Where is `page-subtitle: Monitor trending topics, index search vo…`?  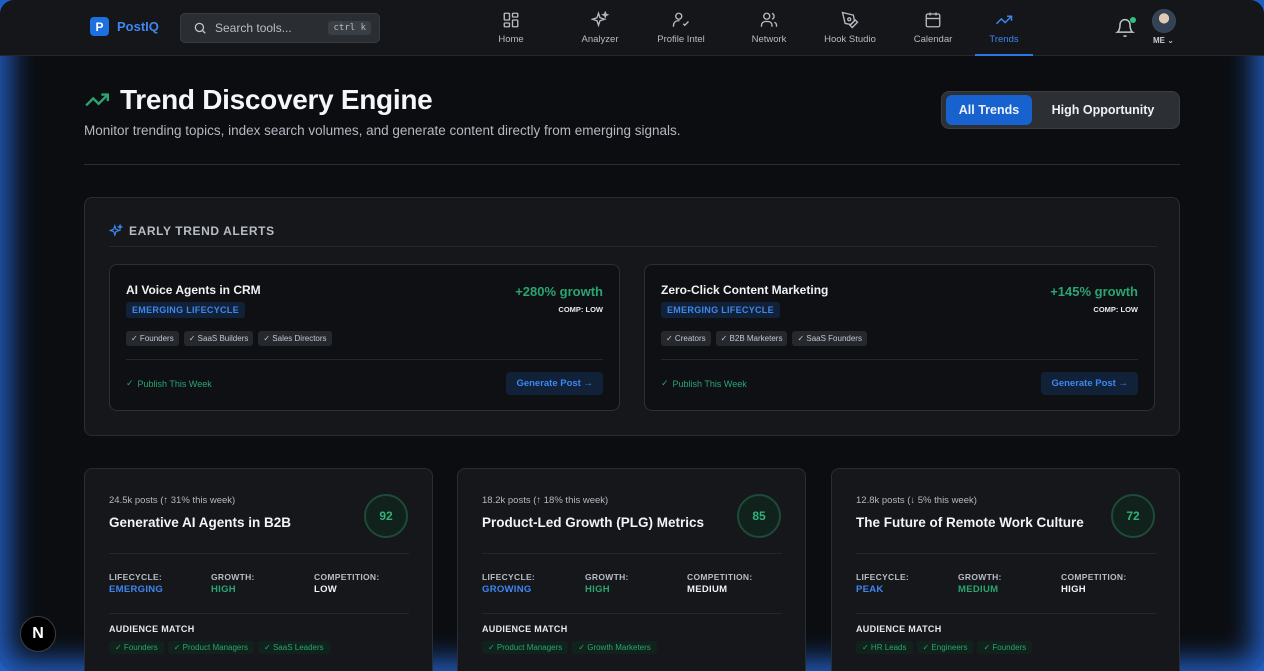
page-subtitle: Monitor trending topics, index search vo… is located at coordinates (382, 130).